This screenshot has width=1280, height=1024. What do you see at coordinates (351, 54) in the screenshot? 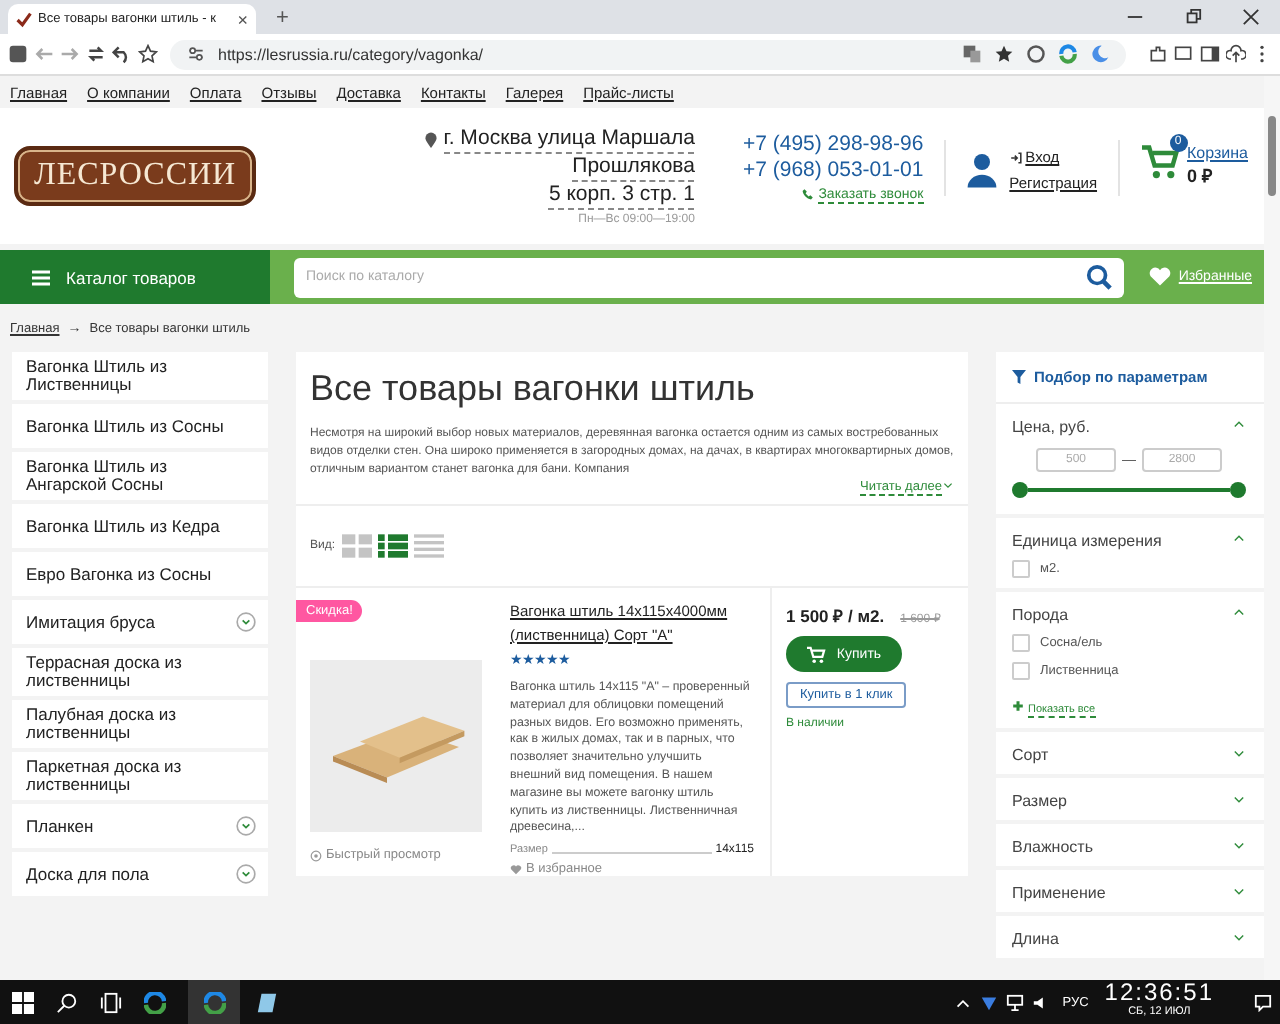
I see `url-text: https://lesrussia.ru/category/vagonka/` at bounding box center [351, 54].